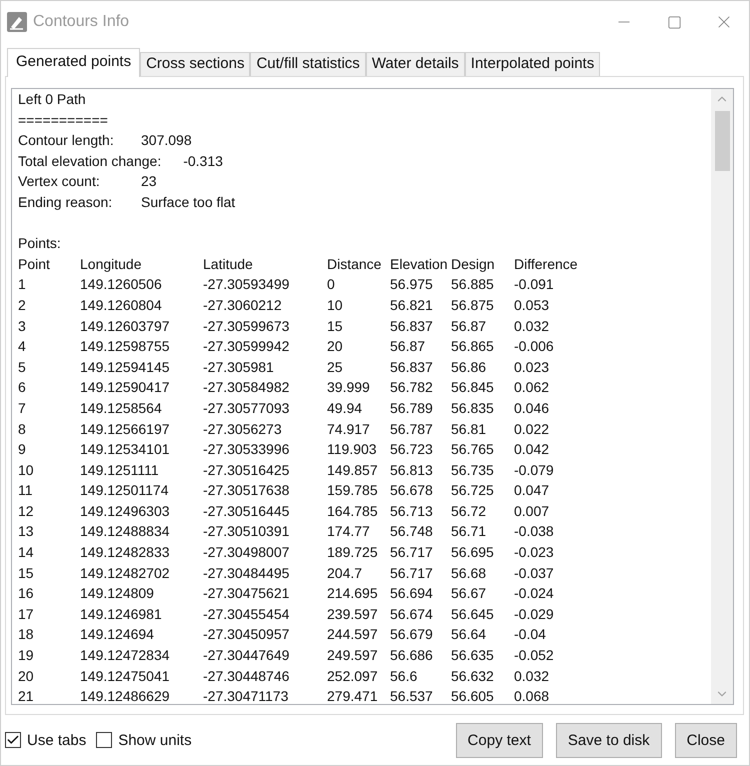 The width and height of the screenshot is (750, 766). Describe the element at coordinates (722, 396) in the screenshot. I see `scrollbar` at that location.